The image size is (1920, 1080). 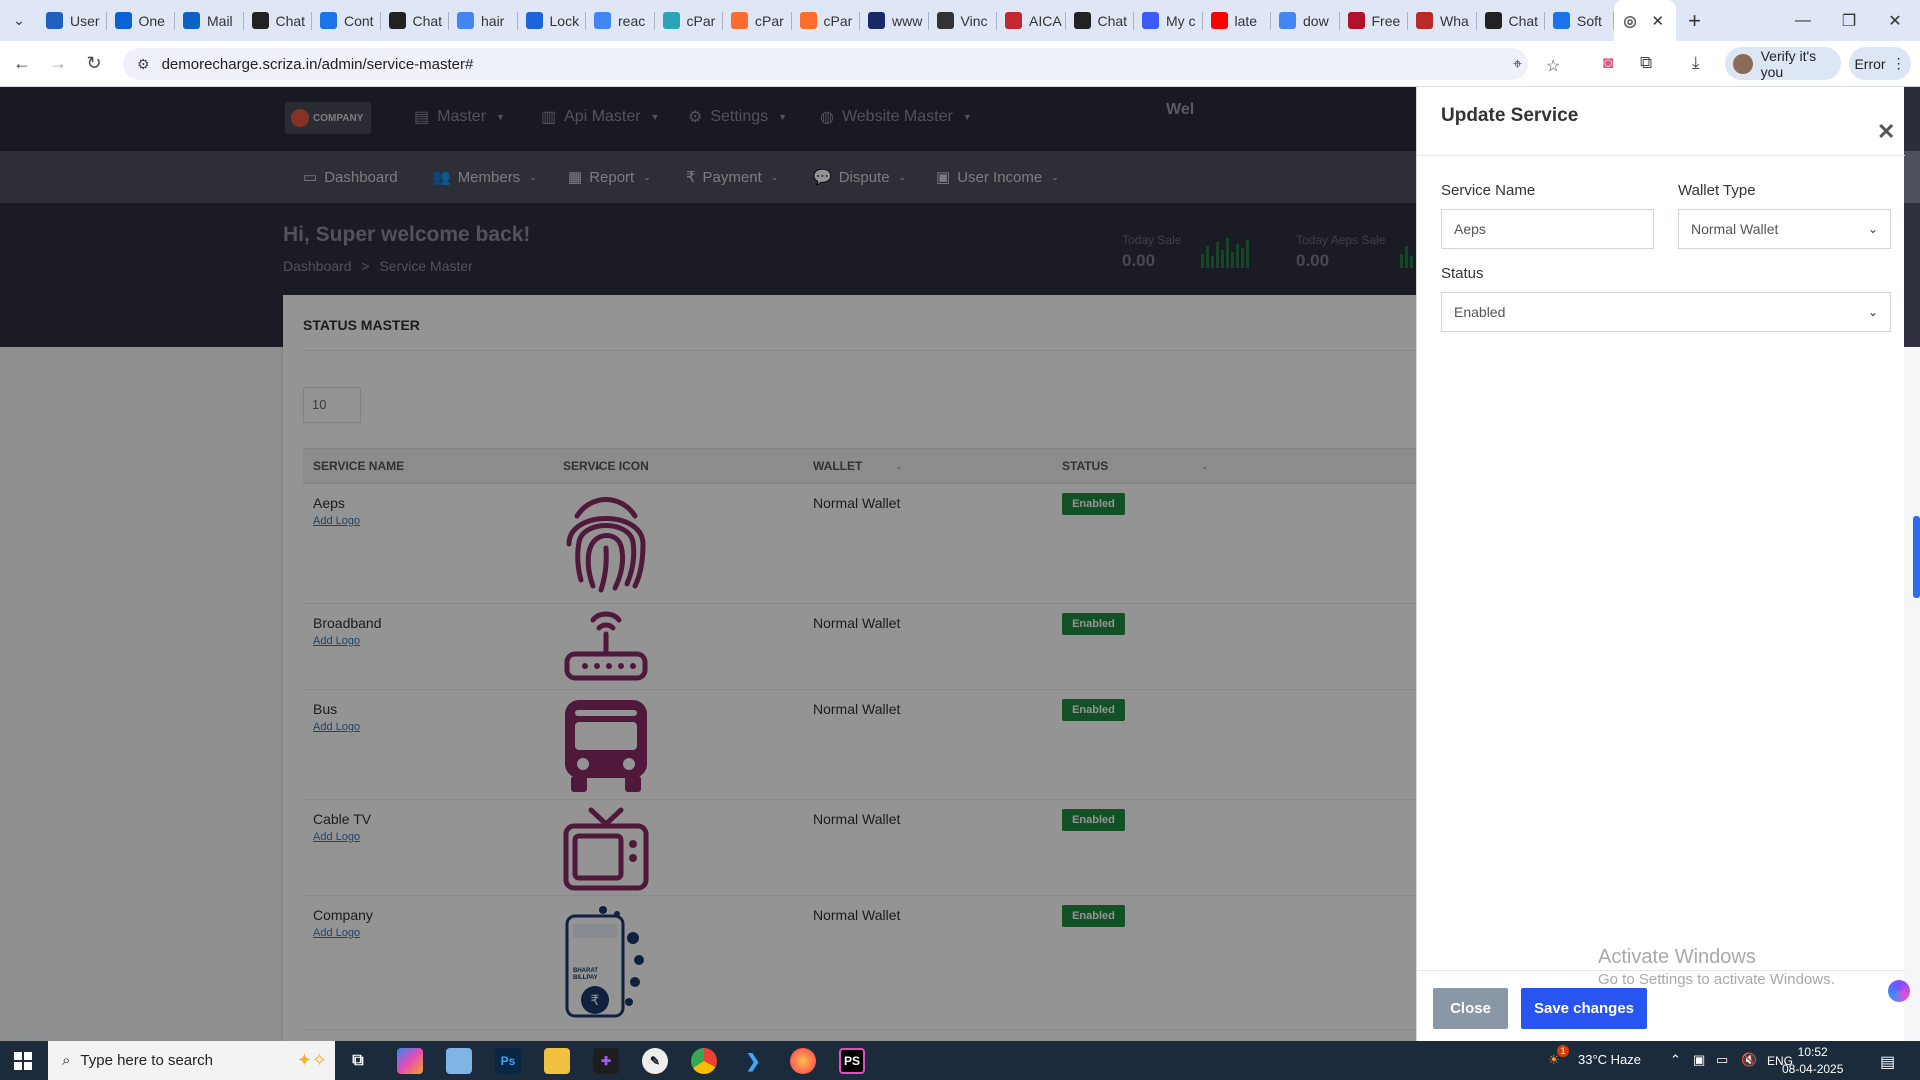 What do you see at coordinates (1646, 63) in the screenshot?
I see `extensions-icon: ⧉` at bounding box center [1646, 63].